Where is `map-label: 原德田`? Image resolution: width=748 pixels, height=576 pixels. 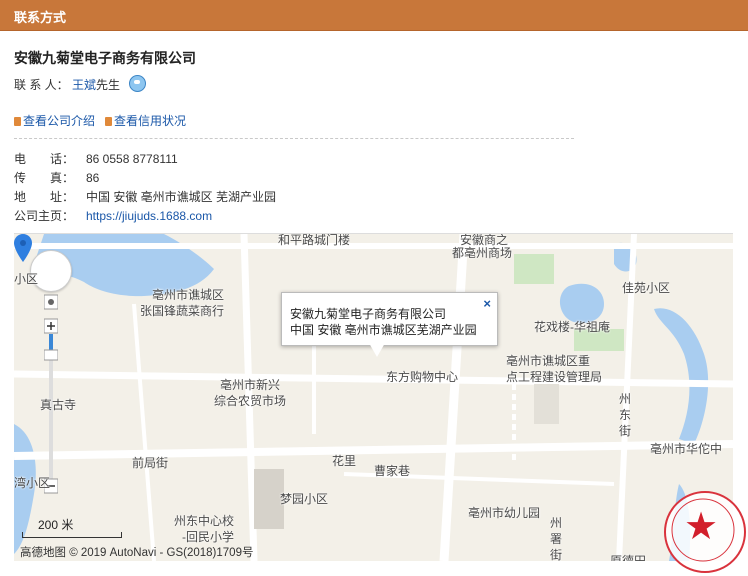
map-label: 原德田 is located at coordinates (628, 557).